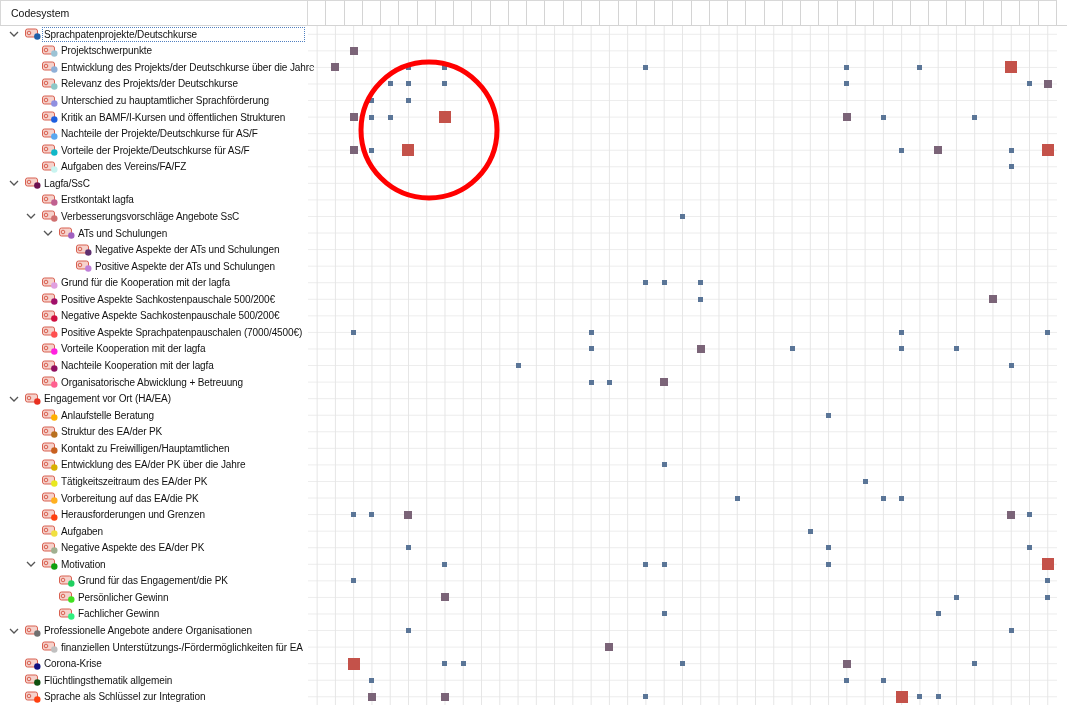 The height and width of the screenshot is (709, 1067). I want to click on code-label: Sprachpatenprojekte/Deutschkurse, so click(173, 34).